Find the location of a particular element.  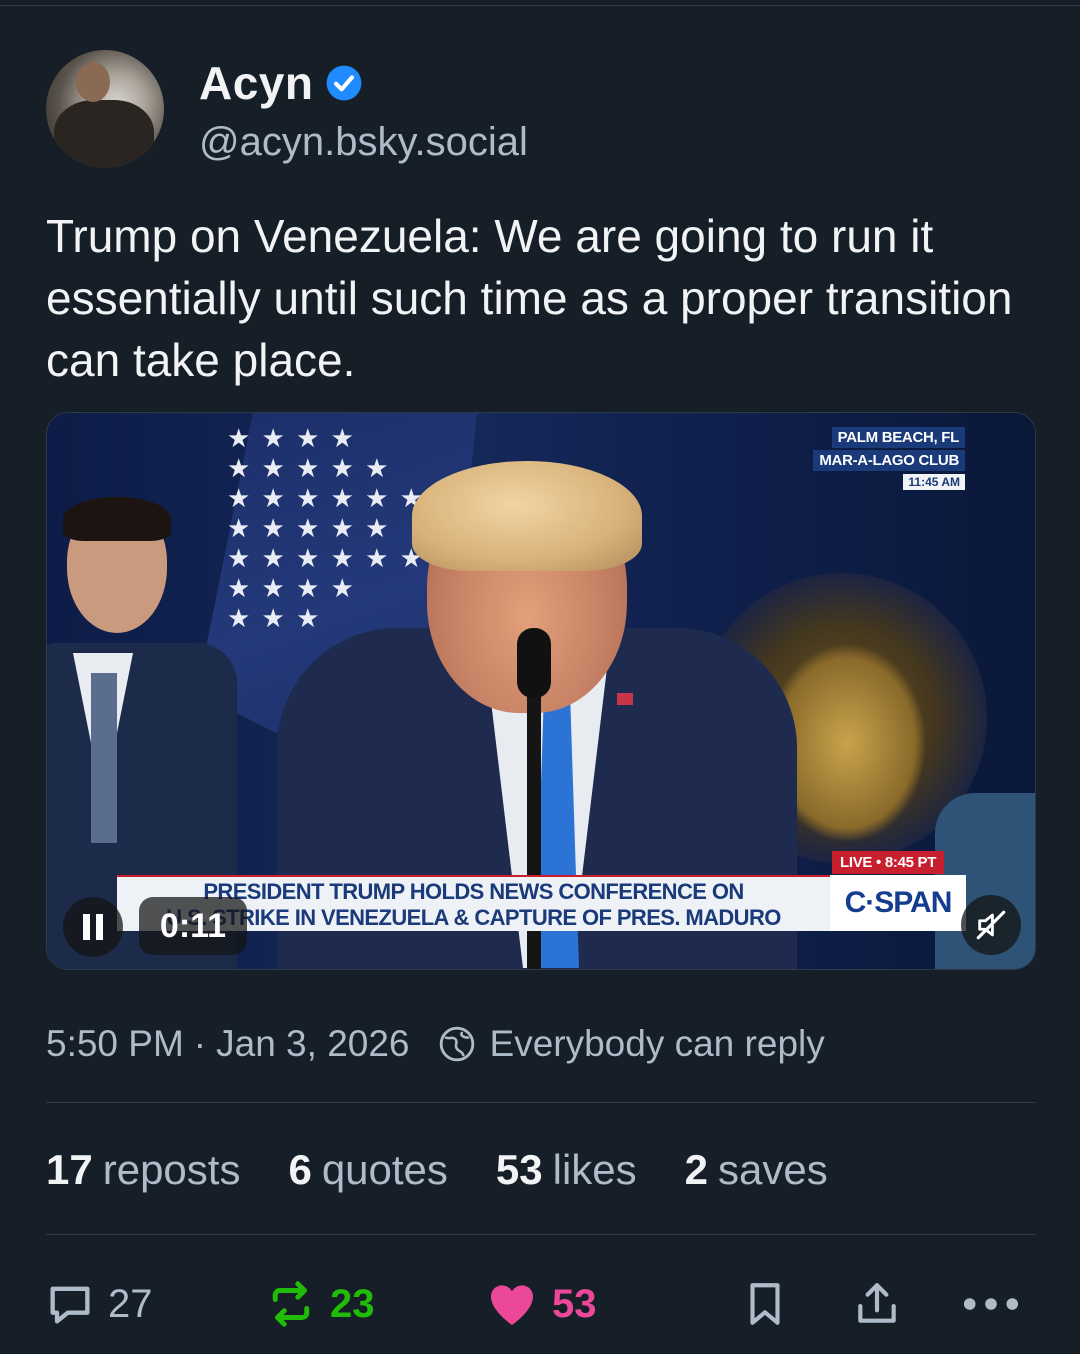

elapsed-time: 0:11 is located at coordinates (193, 926).